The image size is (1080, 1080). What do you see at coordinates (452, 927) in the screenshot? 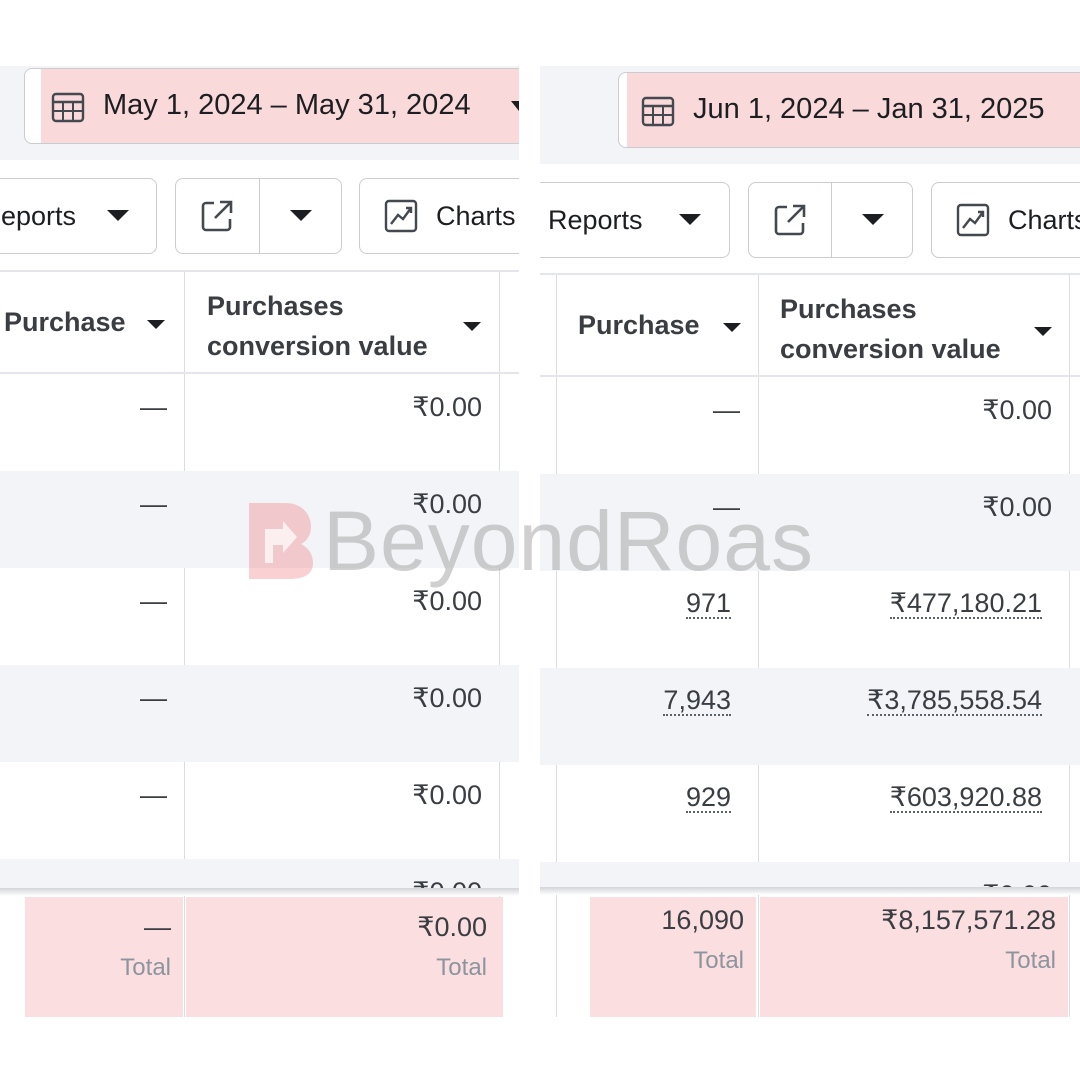
I see `total-conversion-value: ₹0.00` at bounding box center [452, 927].